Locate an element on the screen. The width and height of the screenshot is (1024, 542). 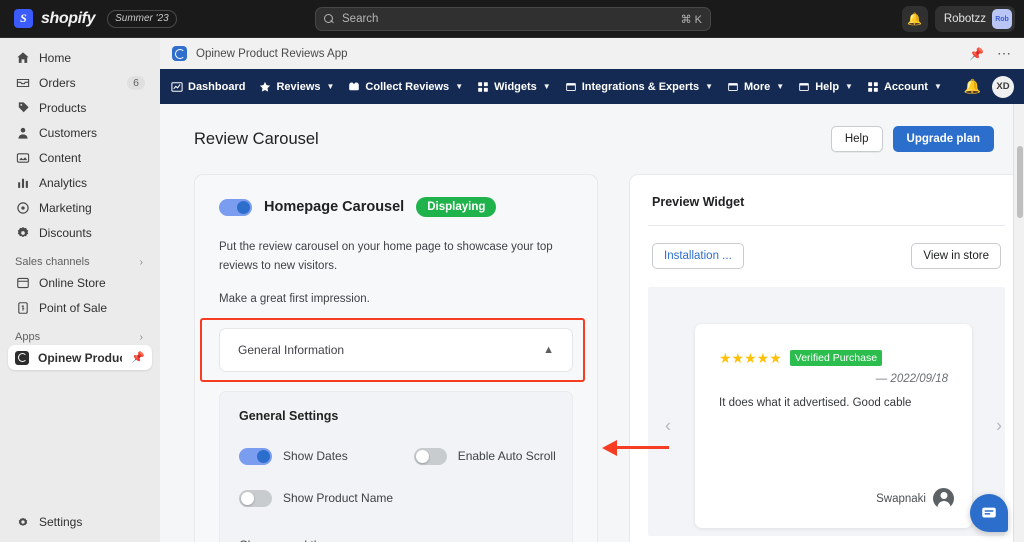
point-of-sale-icon is located at coordinates (22, 307).